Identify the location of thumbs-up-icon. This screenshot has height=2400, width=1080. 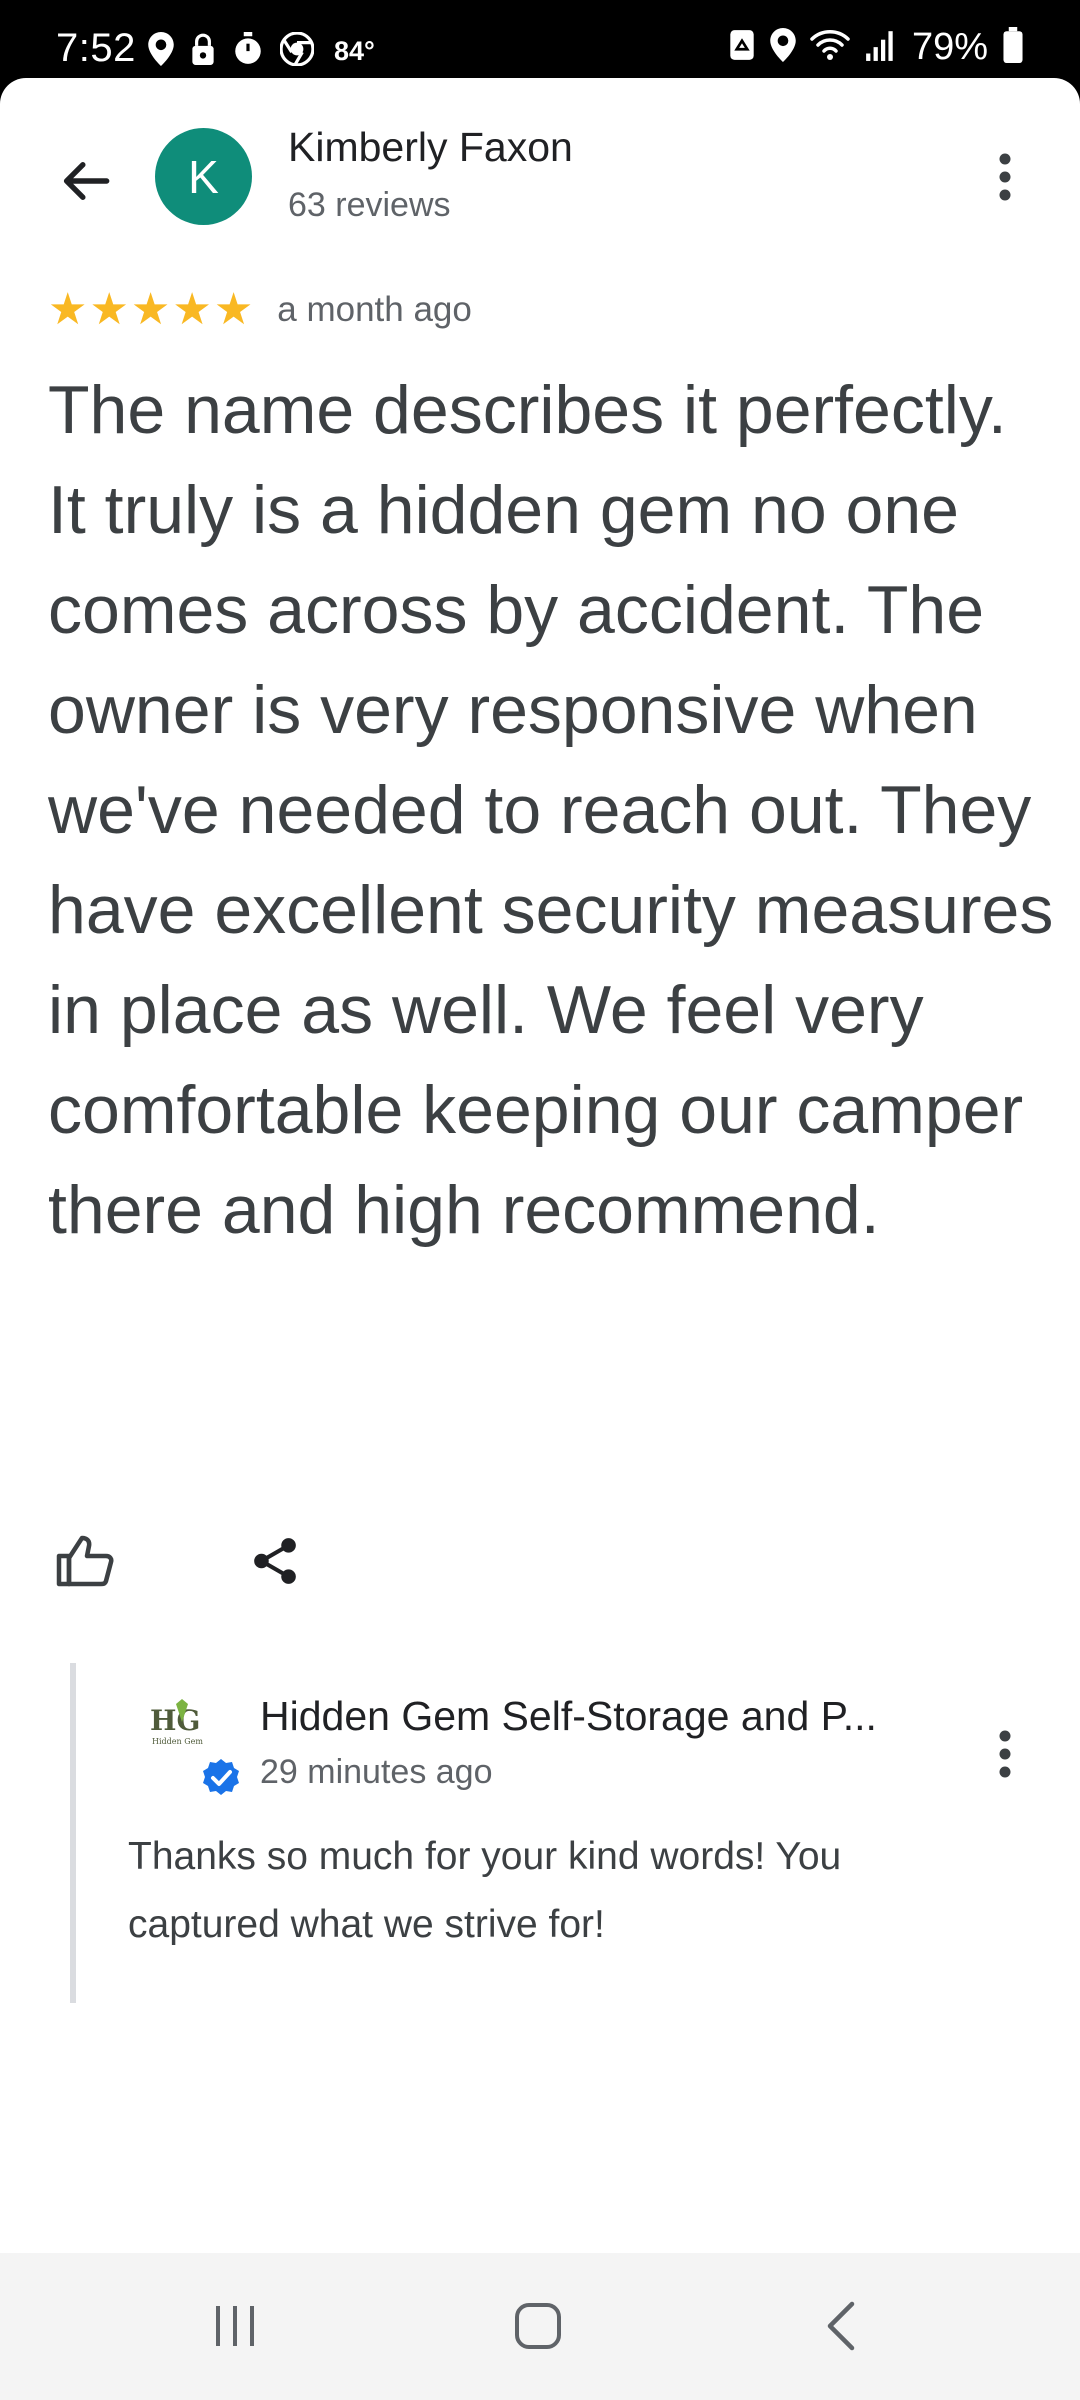
(85, 1561).